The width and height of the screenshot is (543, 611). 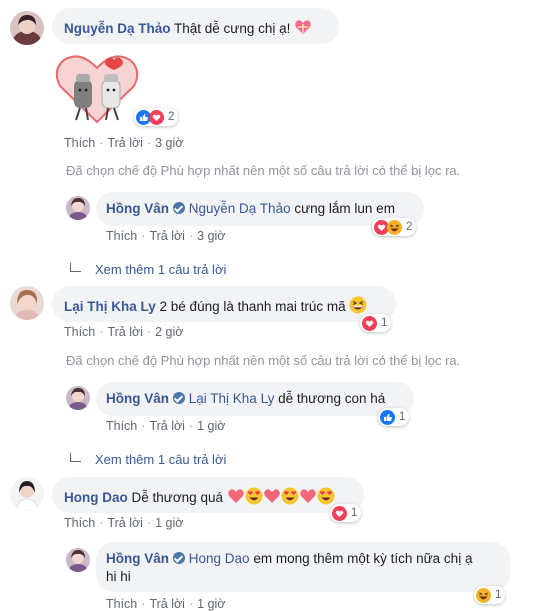 What do you see at coordinates (177, 497) in the screenshot?
I see `comment-body: Dễ thương quá` at bounding box center [177, 497].